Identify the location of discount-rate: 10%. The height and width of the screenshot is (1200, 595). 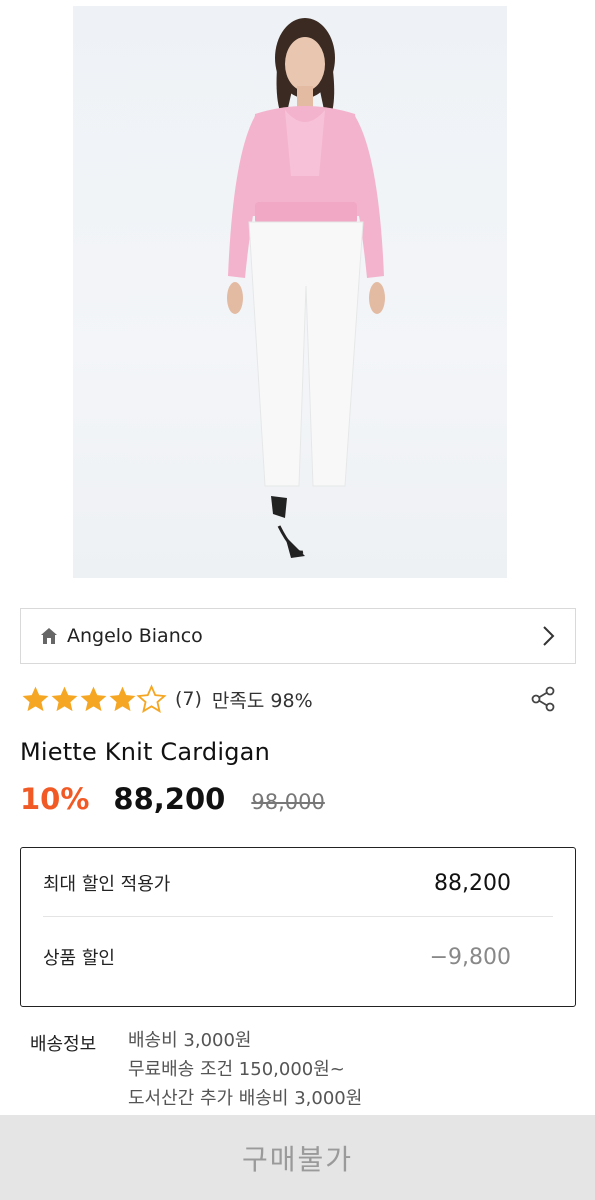
(55, 799).